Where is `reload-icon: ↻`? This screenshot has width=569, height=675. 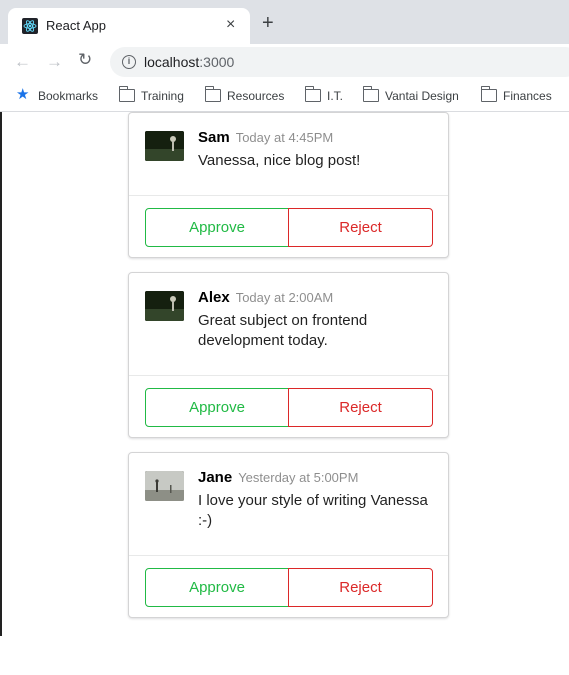
reload-icon: ↻ is located at coordinates (85, 60).